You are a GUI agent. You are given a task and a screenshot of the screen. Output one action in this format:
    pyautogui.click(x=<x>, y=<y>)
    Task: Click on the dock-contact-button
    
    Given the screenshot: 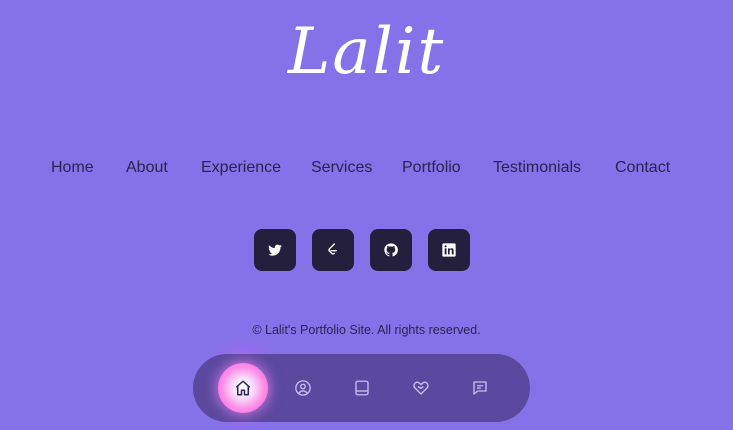 What is the action you would take?
    pyautogui.click(x=480, y=388)
    